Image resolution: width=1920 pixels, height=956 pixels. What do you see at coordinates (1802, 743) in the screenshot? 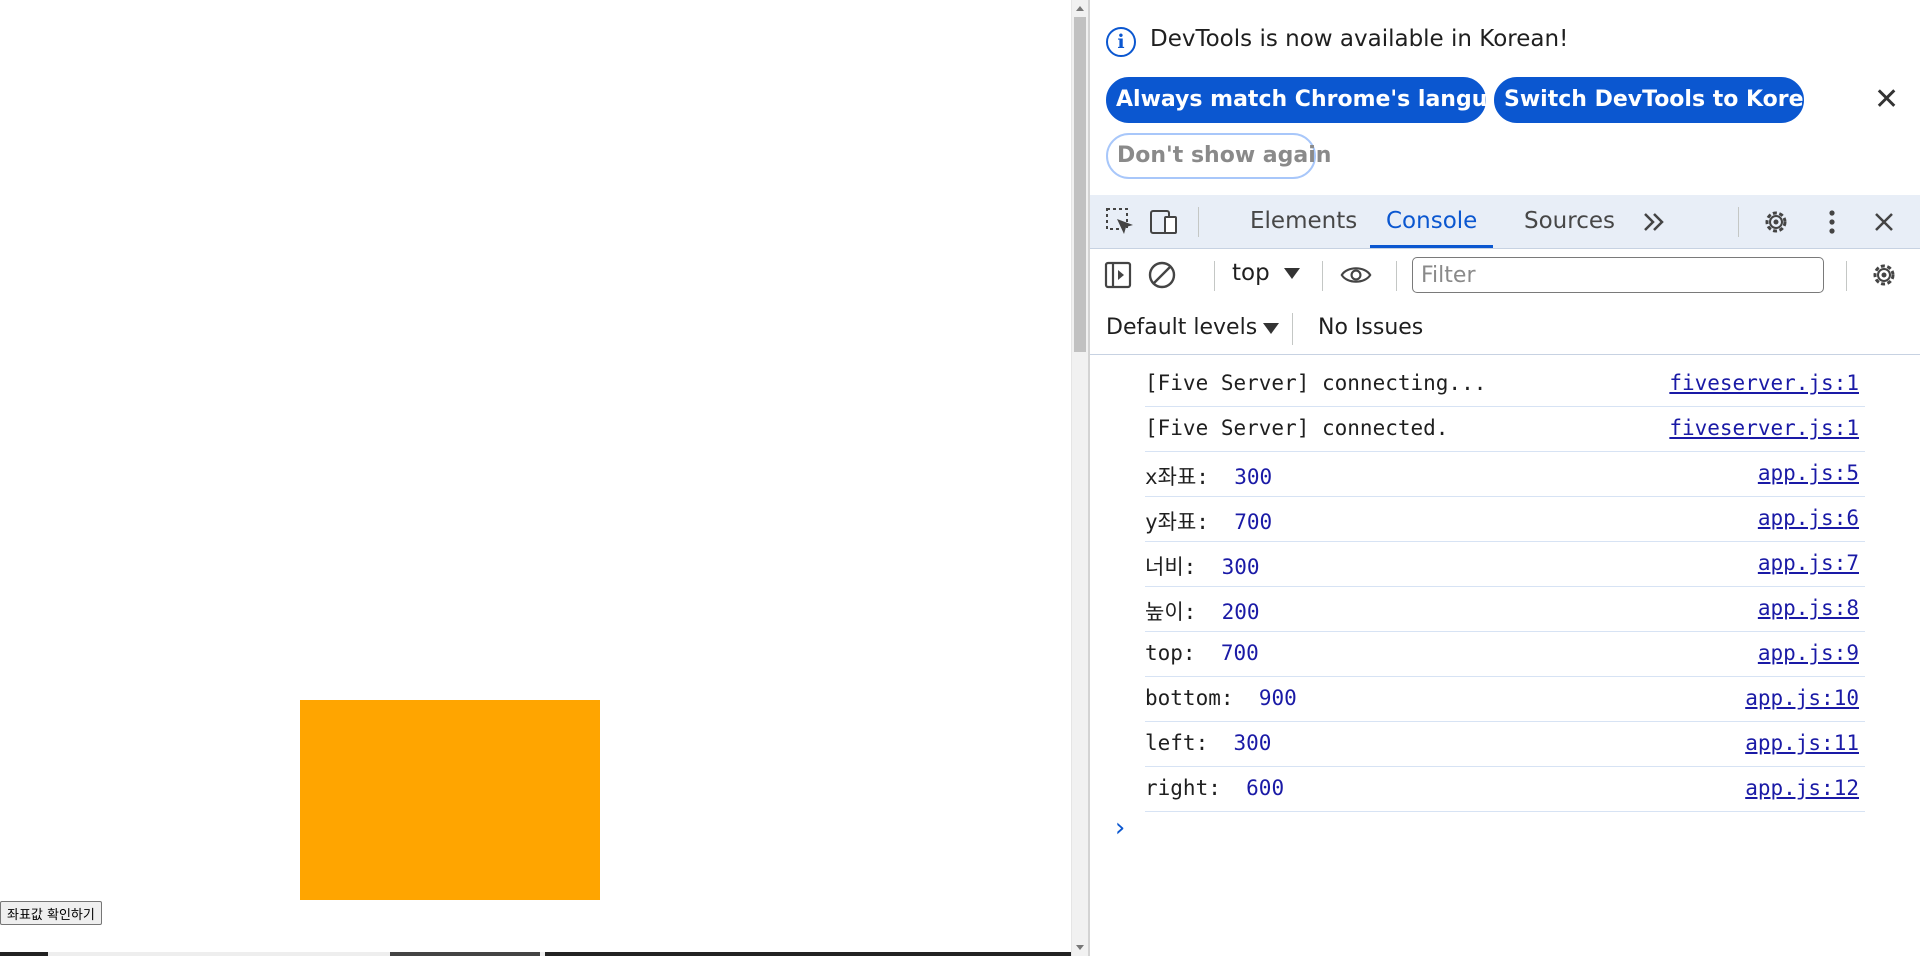
I see `source-link: app.js:11` at bounding box center [1802, 743].